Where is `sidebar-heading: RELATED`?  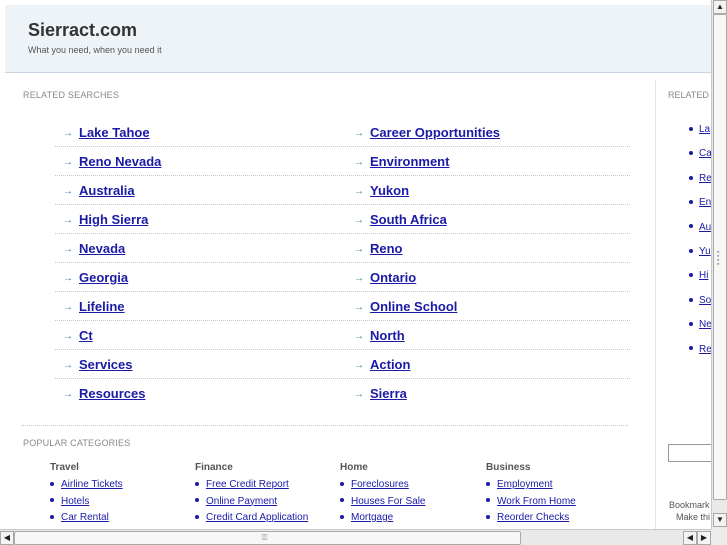
sidebar-heading: RELATED is located at coordinates (688, 95).